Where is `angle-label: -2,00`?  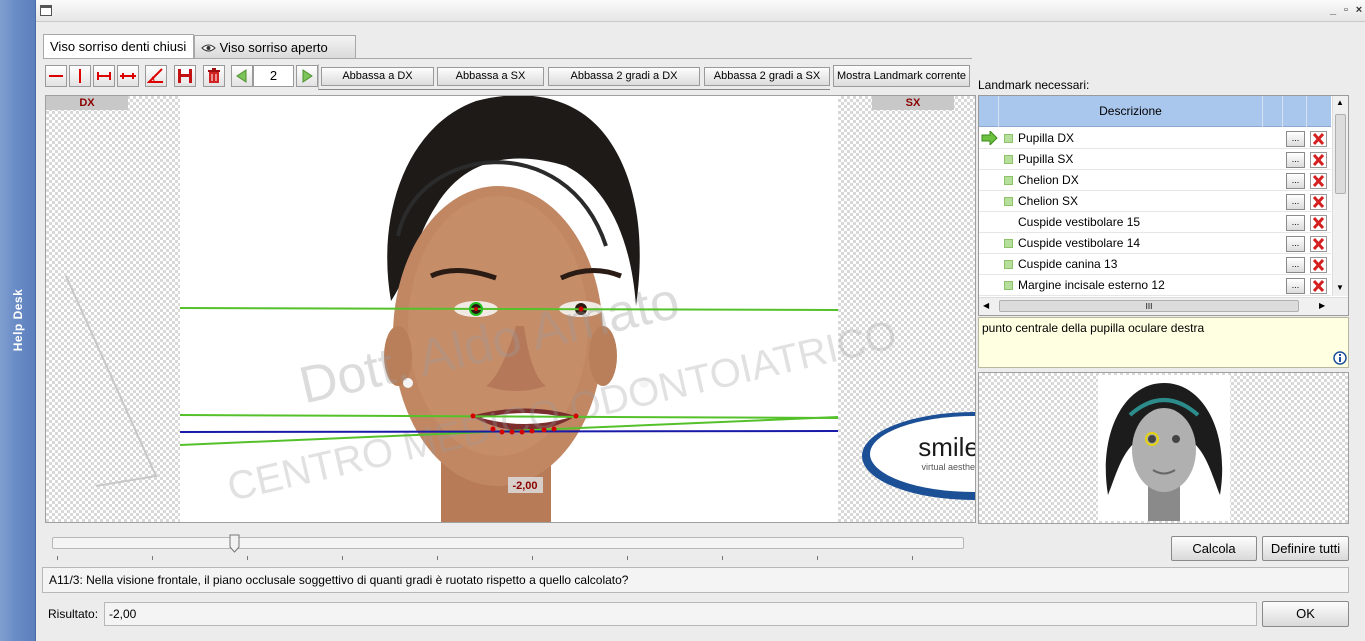 angle-label: -2,00 is located at coordinates (524, 486).